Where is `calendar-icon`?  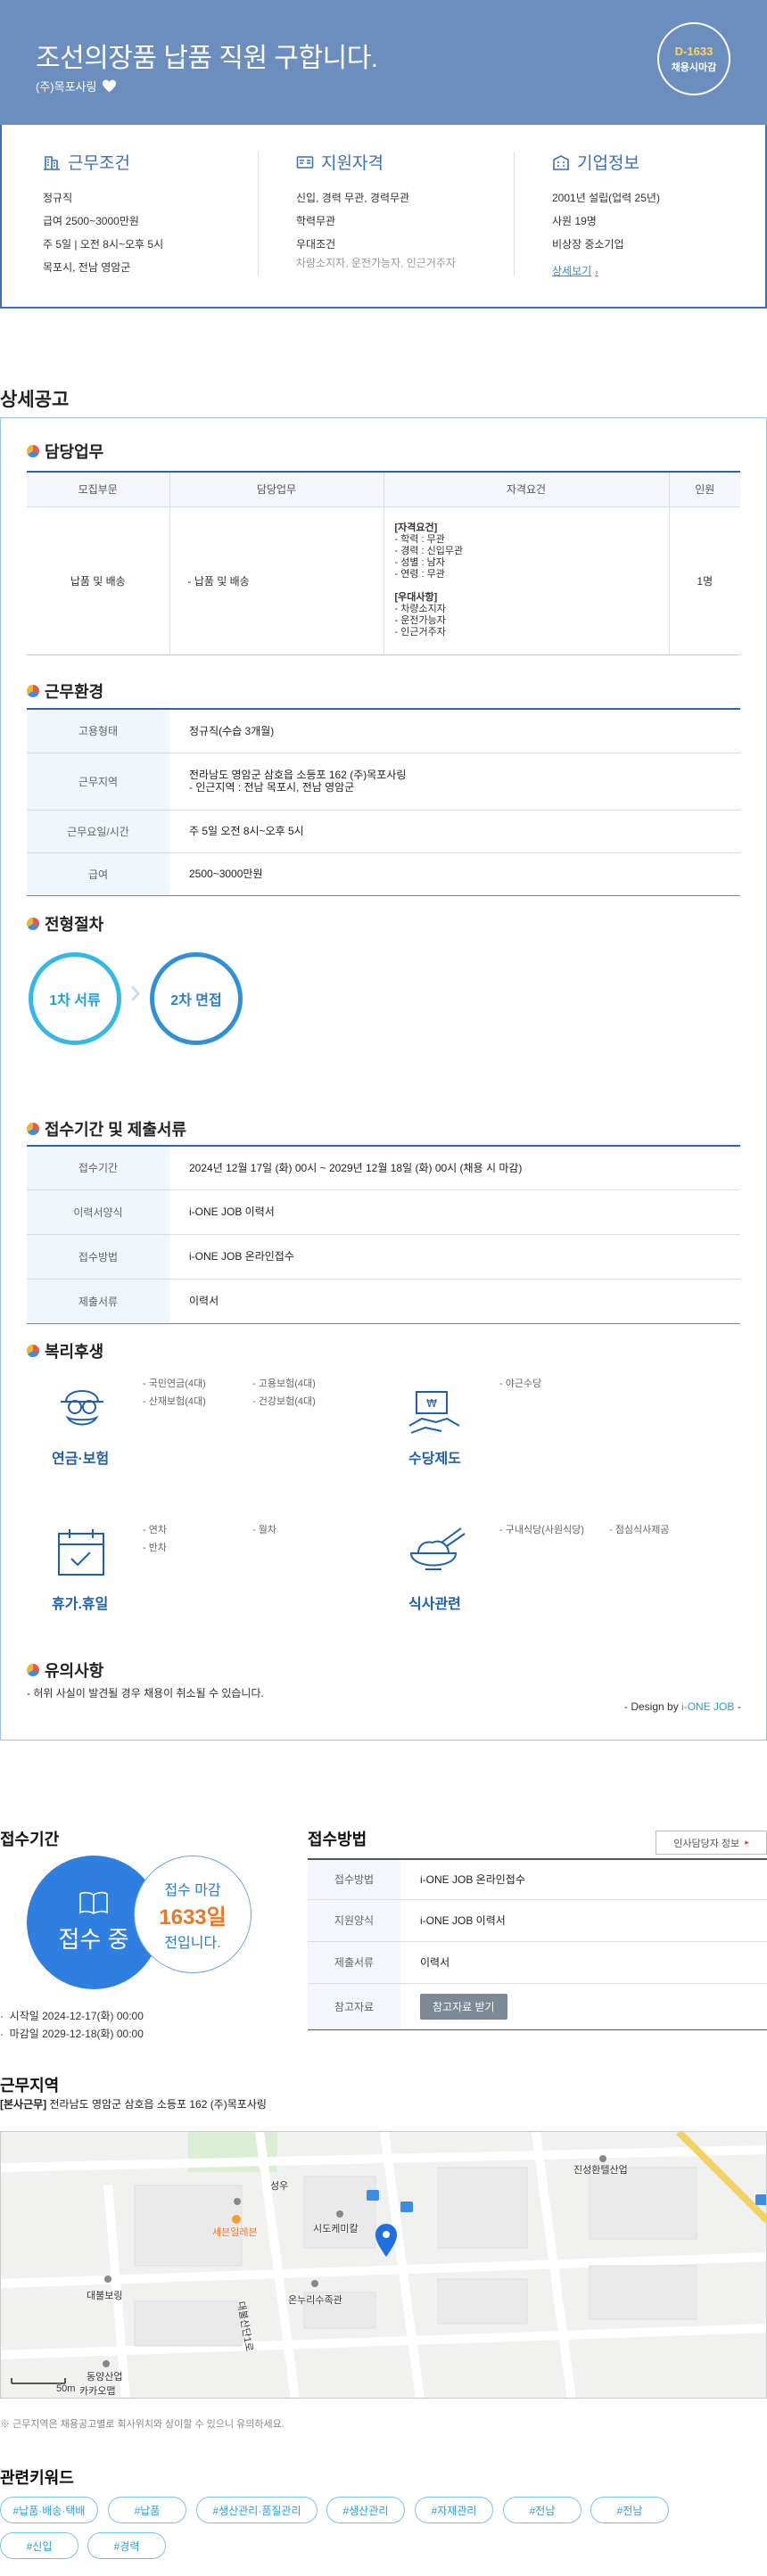 calendar-icon is located at coordinates (81, 1552).